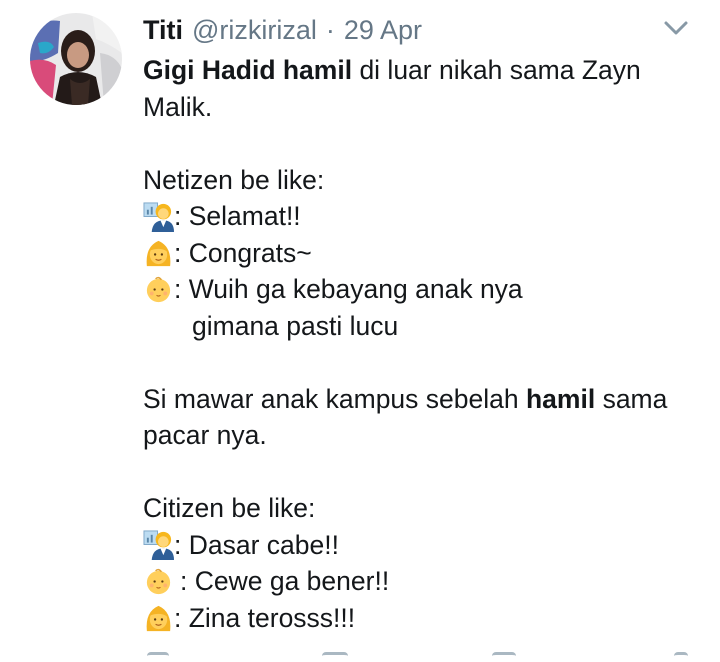 This screenshot has height=662, width=720. What do you see at coordinates (178, 106) in the screenshot?
I see `text-span: Malik.` at bounding box center [178, 106].